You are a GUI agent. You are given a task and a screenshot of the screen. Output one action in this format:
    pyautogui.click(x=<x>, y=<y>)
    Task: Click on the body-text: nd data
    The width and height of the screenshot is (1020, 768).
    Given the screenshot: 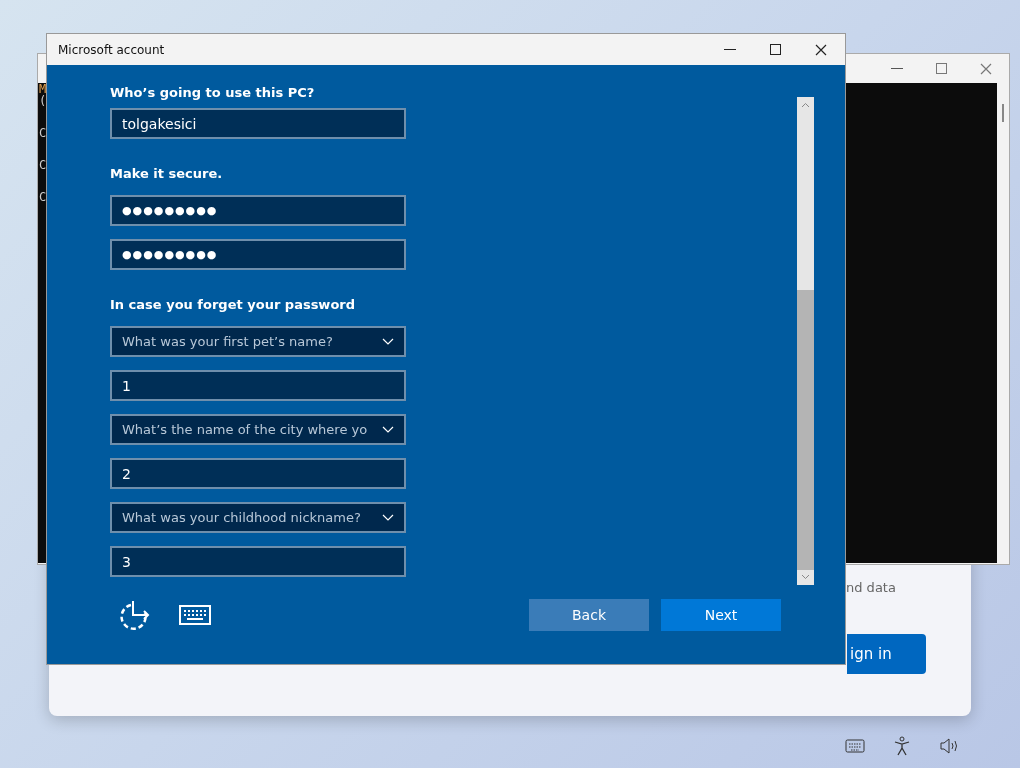 What is the action you would take?
    pyautogui.click(x=871, y=587)
    